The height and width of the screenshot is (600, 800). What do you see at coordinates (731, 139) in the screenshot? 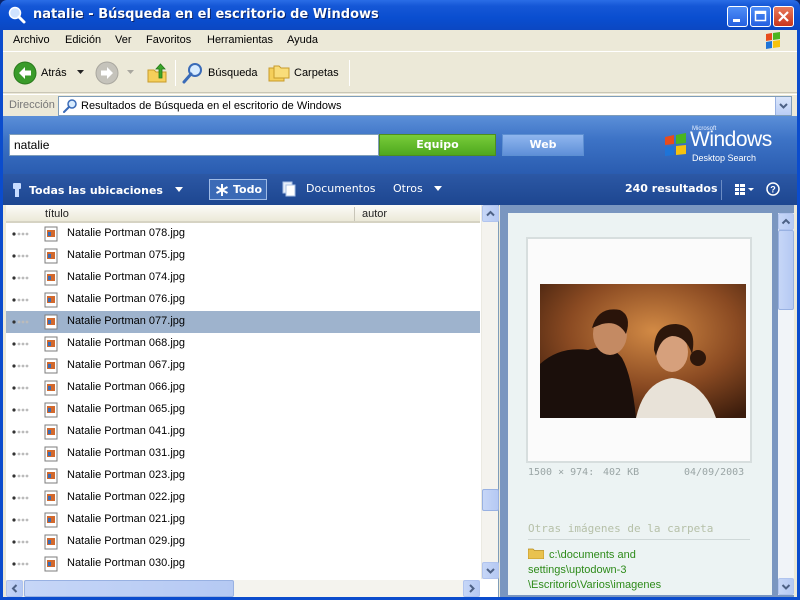
I see `logo-windows: Windows` at bounding box center [731, 139].